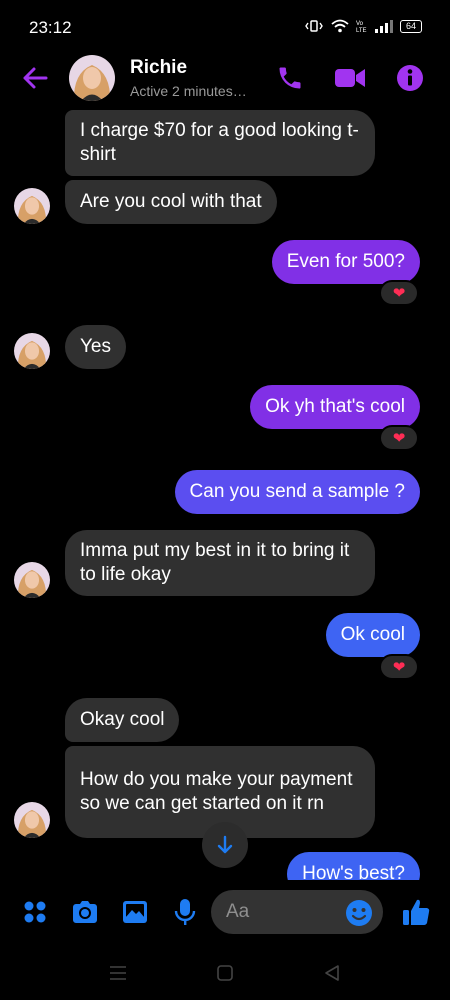  I want to click on svg-text: LTE, so click(361, 30).